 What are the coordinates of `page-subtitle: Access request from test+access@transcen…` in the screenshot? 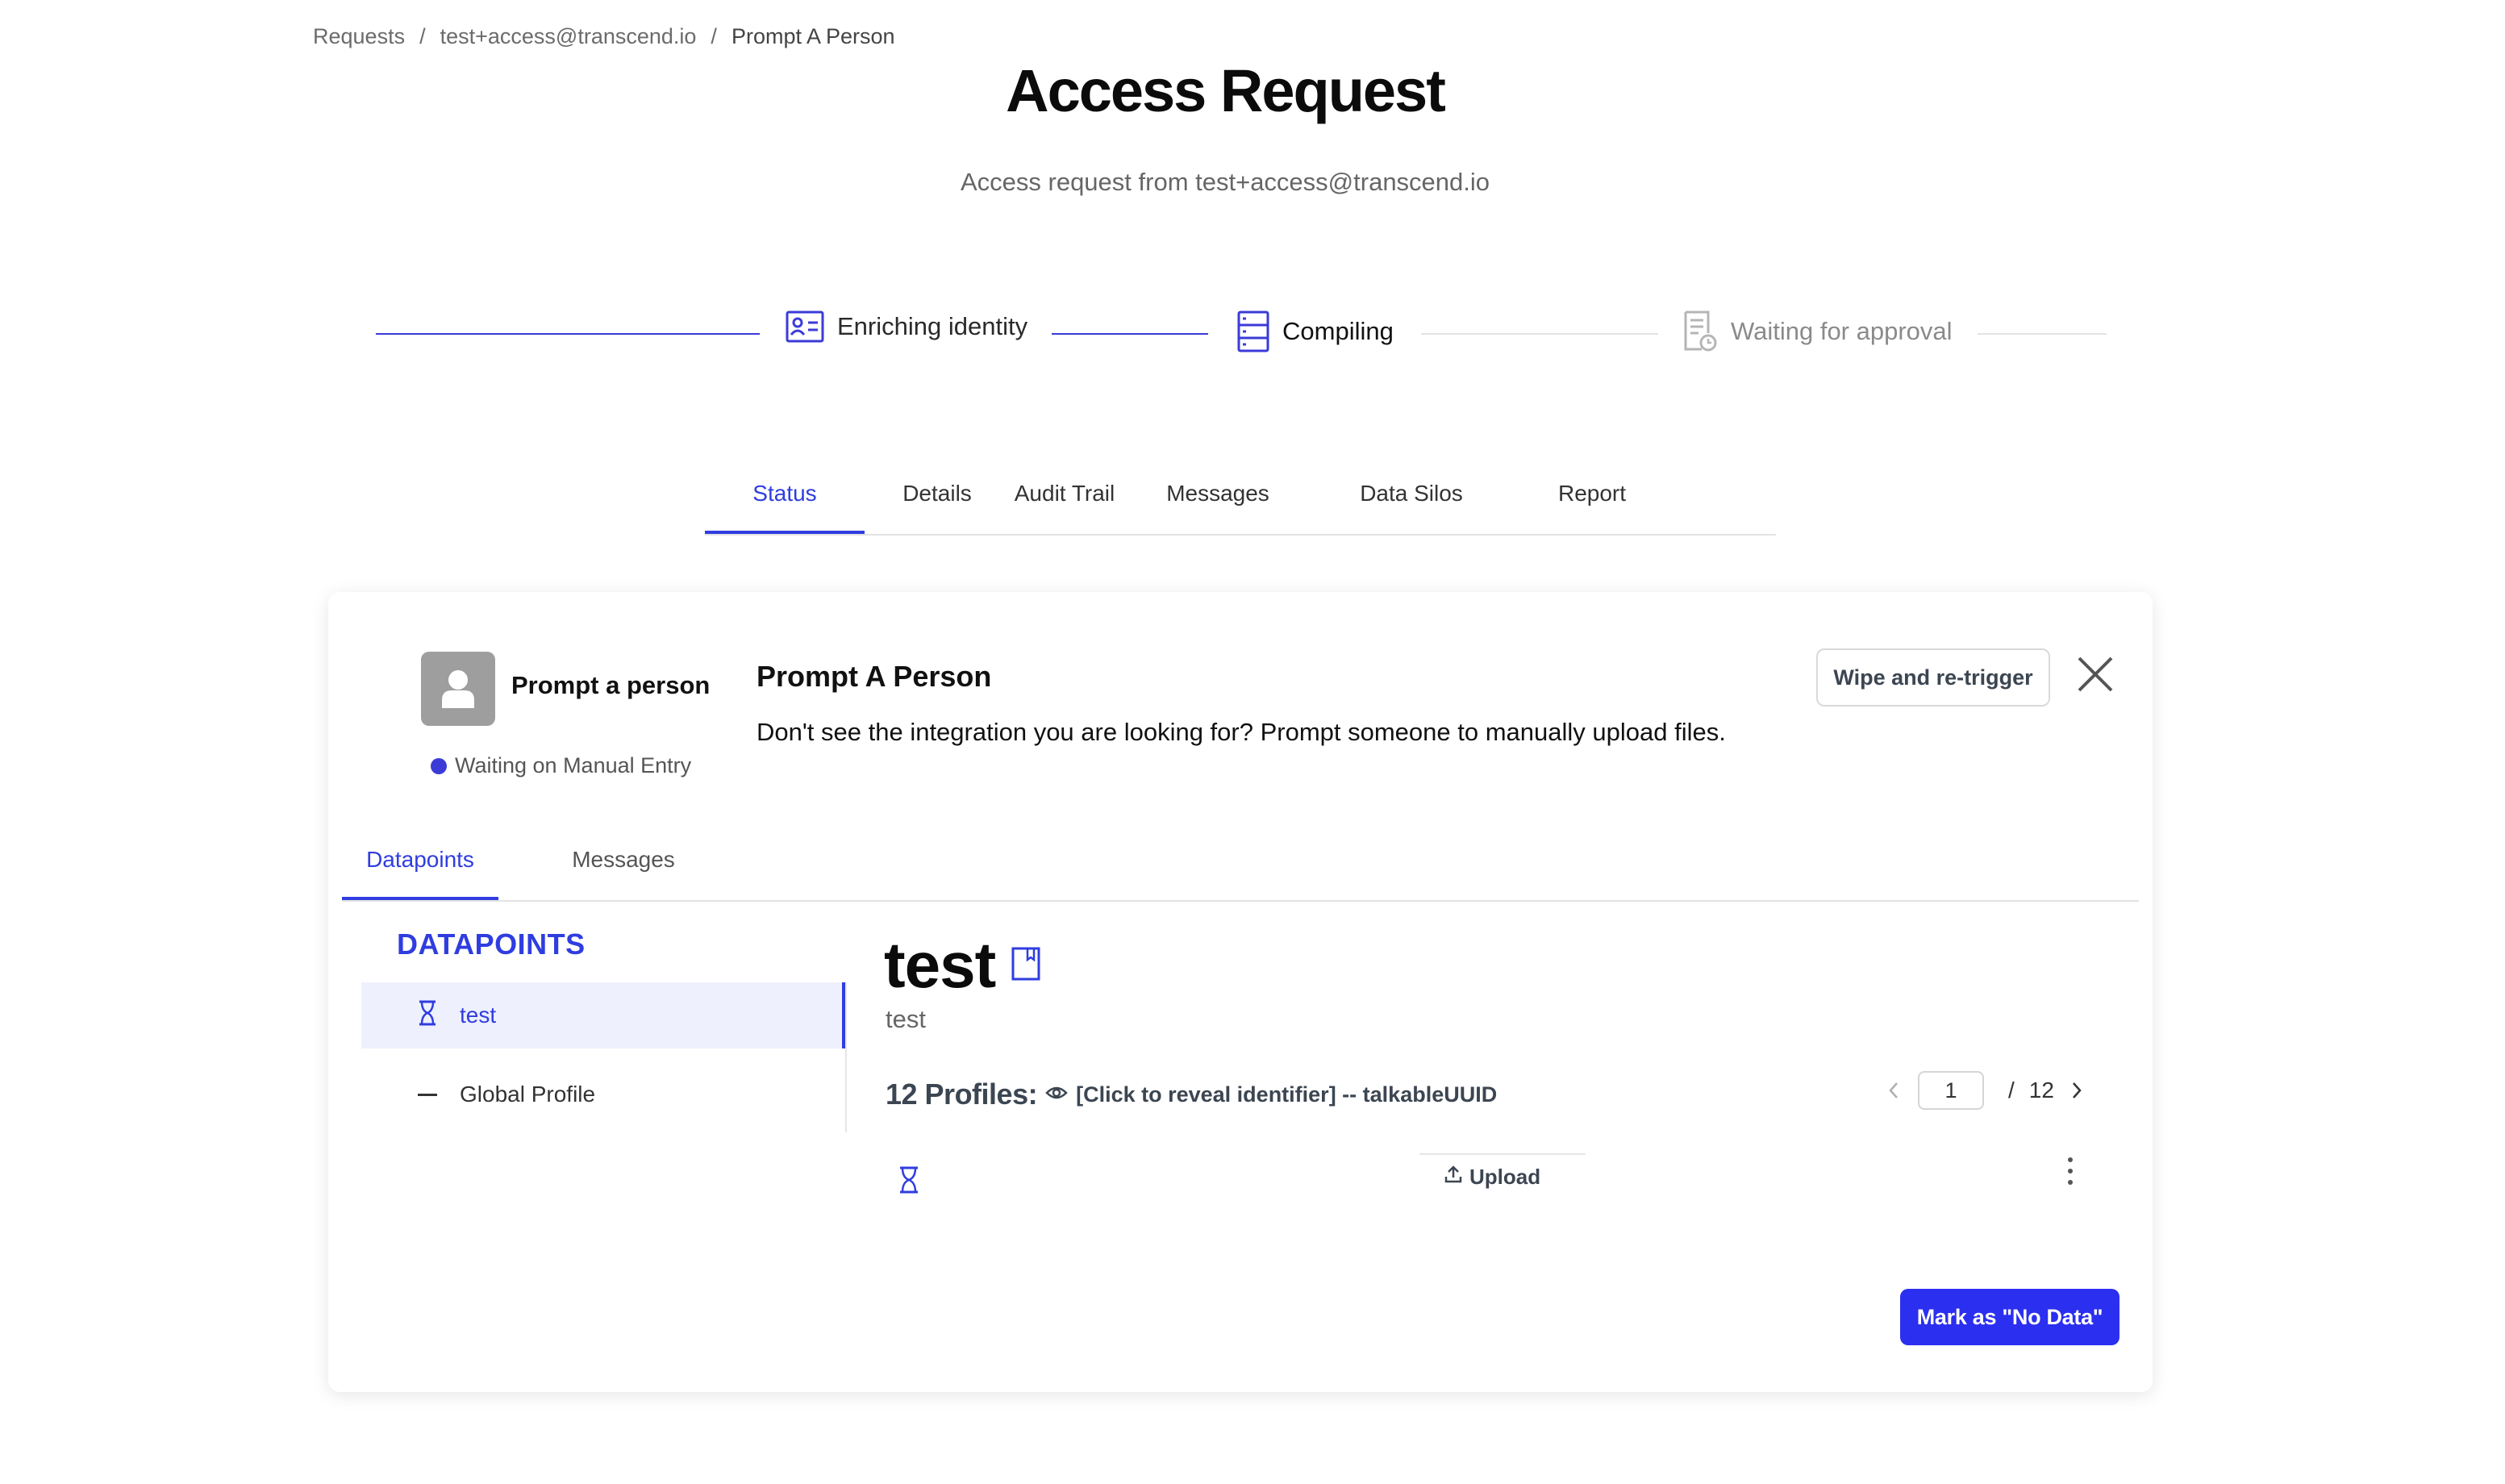 It's located at (1225, 182).